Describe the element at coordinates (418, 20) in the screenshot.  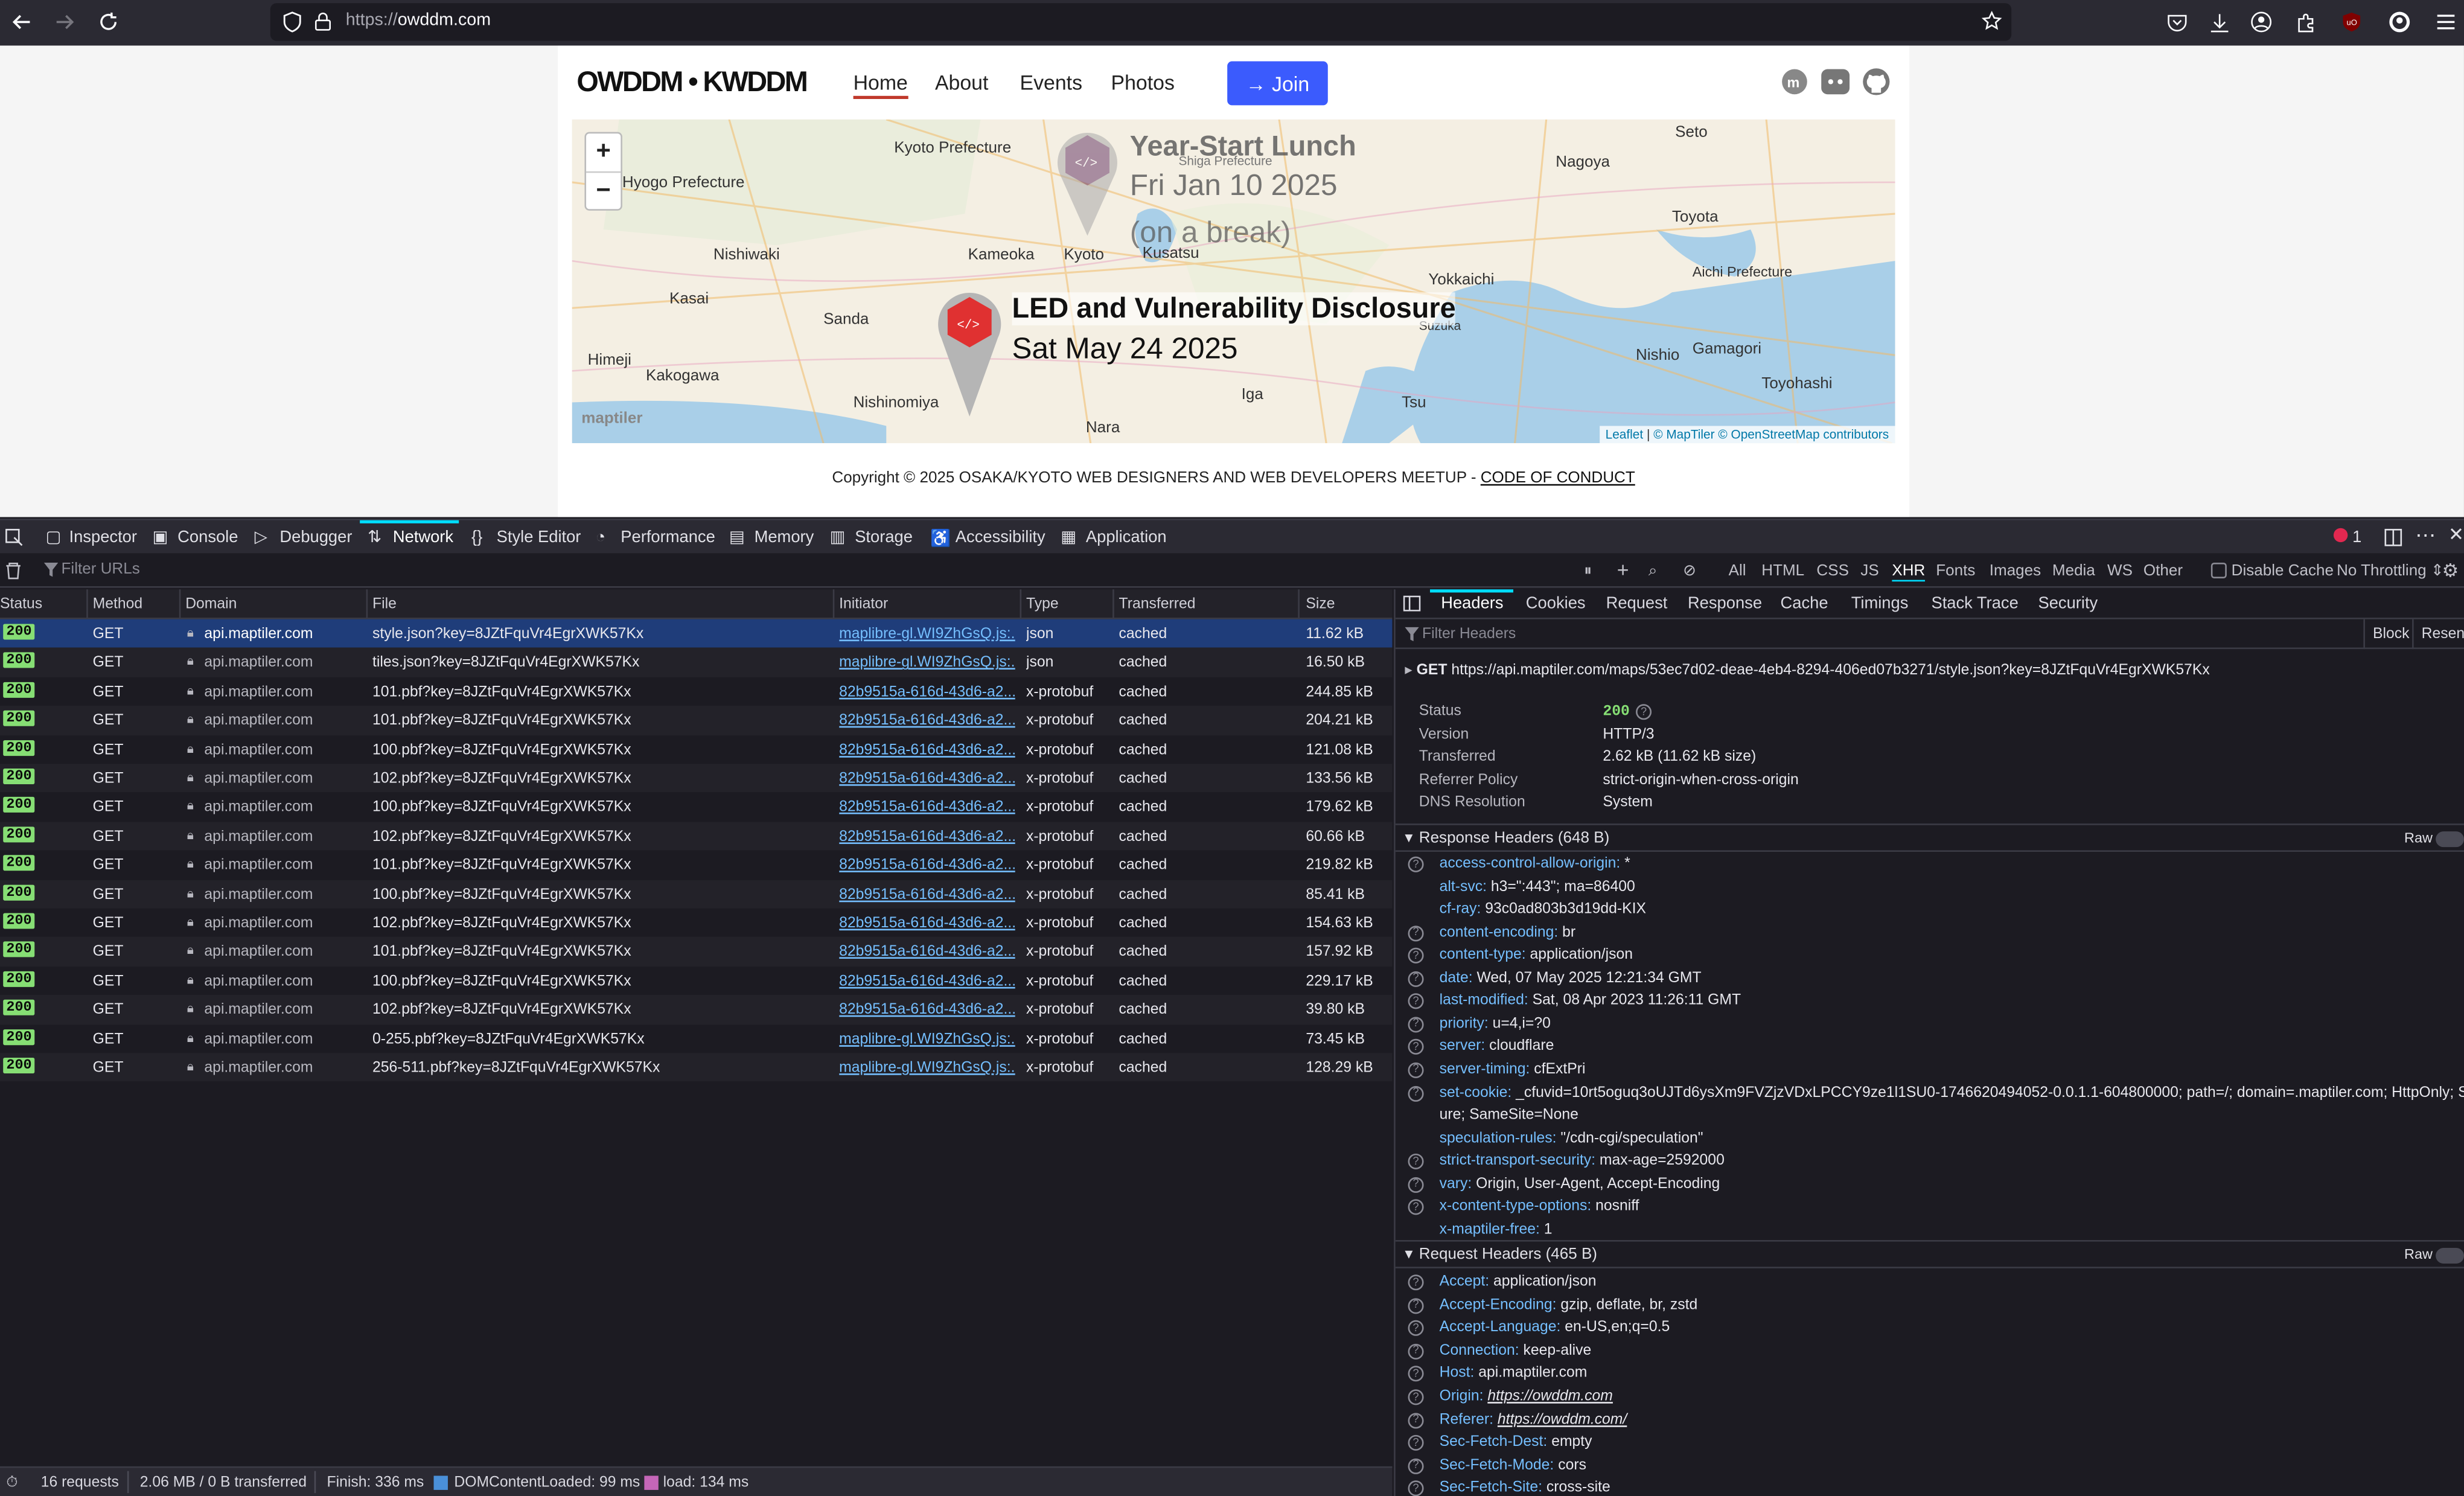
I see `url-text: https://owddm.com` at that location.